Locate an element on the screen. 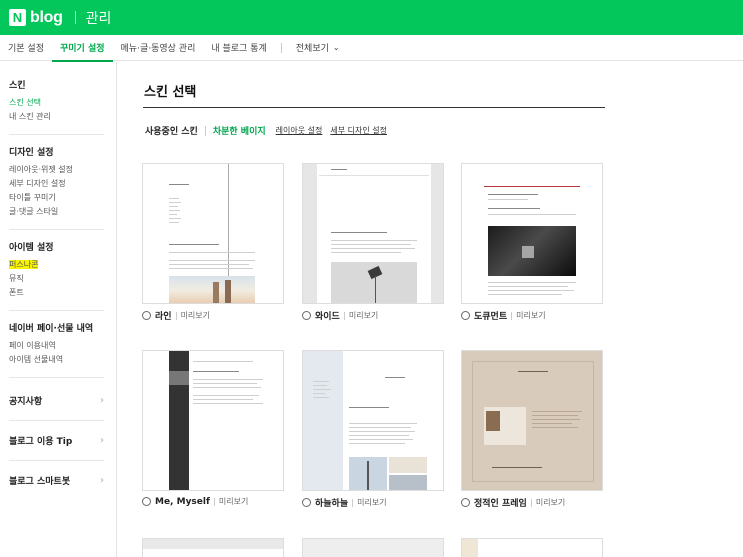  sidebar-item-pay-history: 페이 이용내역 is located at coordinates (56, 346).